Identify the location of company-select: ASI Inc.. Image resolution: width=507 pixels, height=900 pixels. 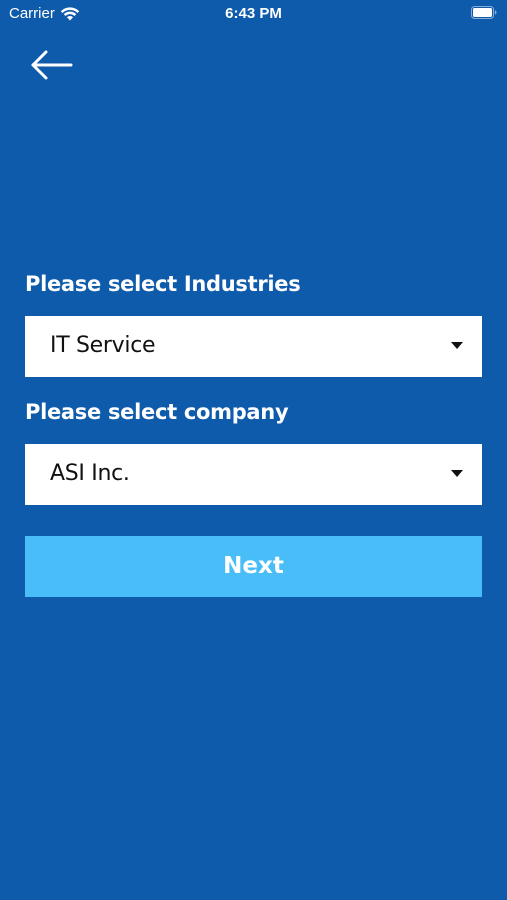
(253, 474).